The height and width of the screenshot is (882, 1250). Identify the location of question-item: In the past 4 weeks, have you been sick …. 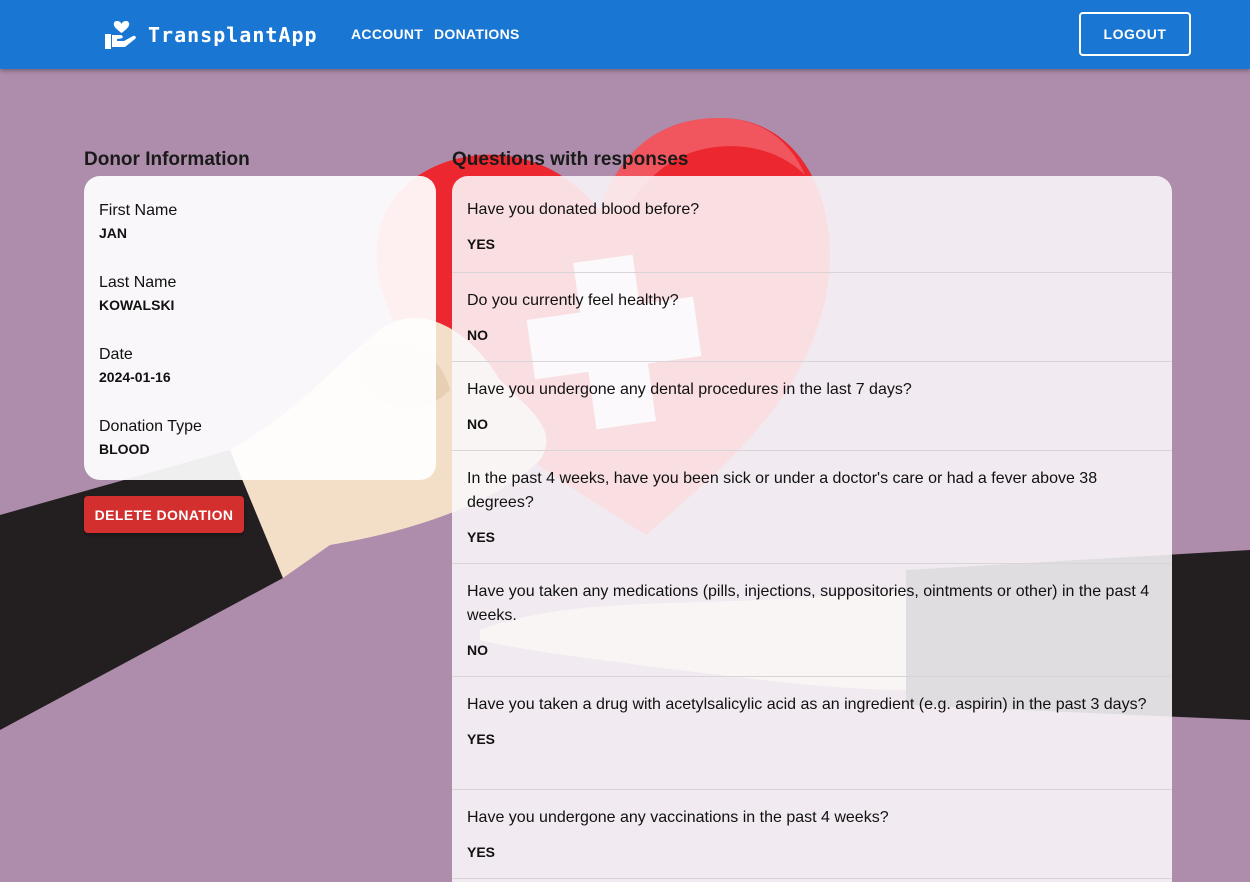
(812, 507).